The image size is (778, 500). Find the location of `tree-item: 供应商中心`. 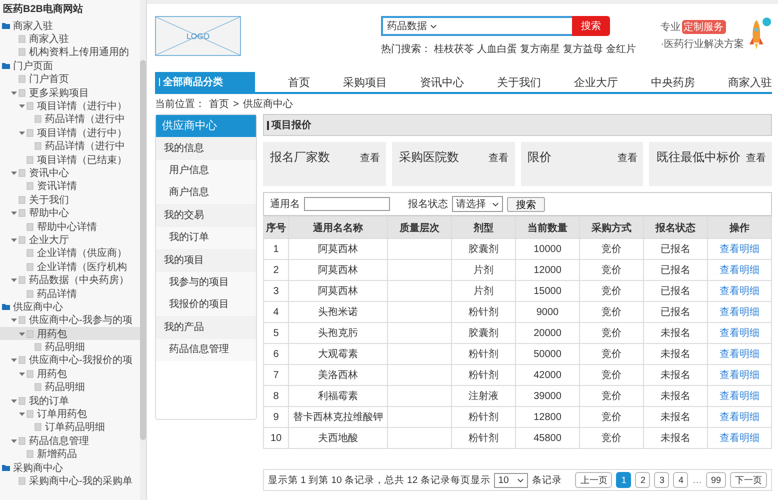

tree-item: 供应商中心 is located at coordinates (70, 307).